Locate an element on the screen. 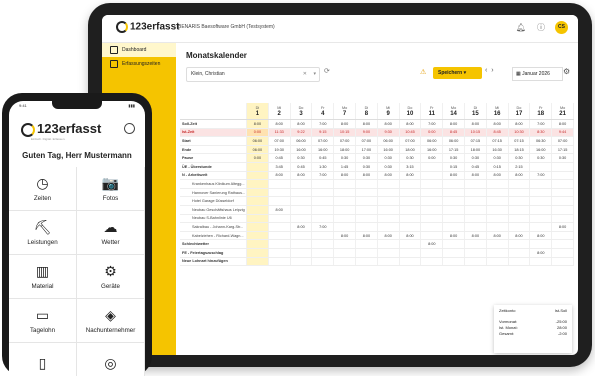 The height and width of the screenshot is (376, 595). tile-zeiten: ◷ Zeiten is located at coordinates (43, 189).